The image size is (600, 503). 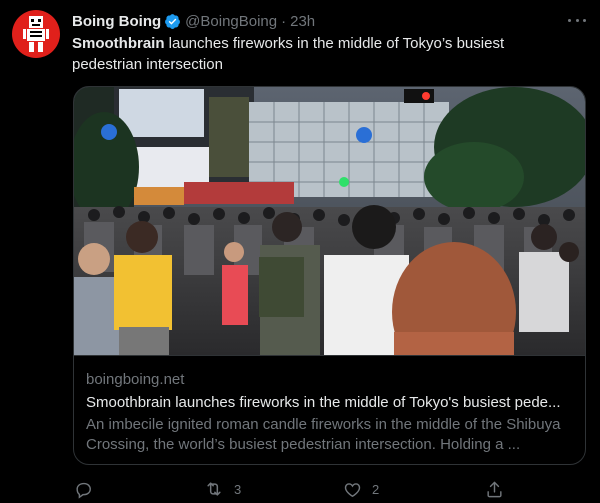 What do you see at coordinates (135, 379) in the screenshot?
I see `card-domain: boingboing.net` at bounding box center [135, 379].